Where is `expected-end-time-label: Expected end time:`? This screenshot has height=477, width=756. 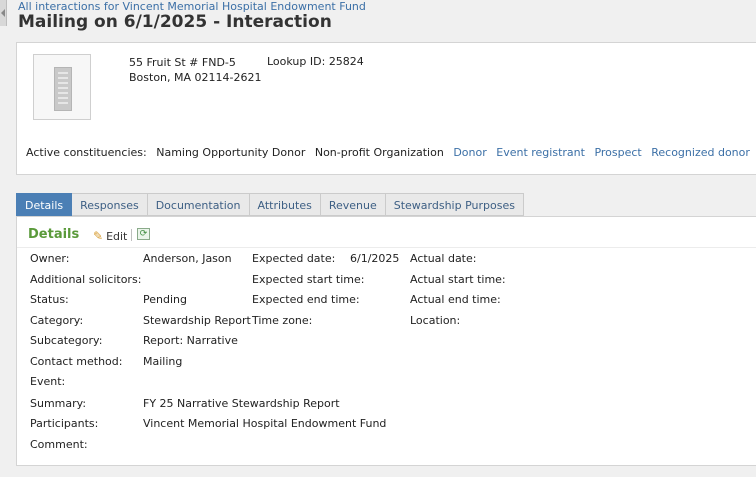
expected-end-time-label: Expected end time: is located at coordinates (306, 299).